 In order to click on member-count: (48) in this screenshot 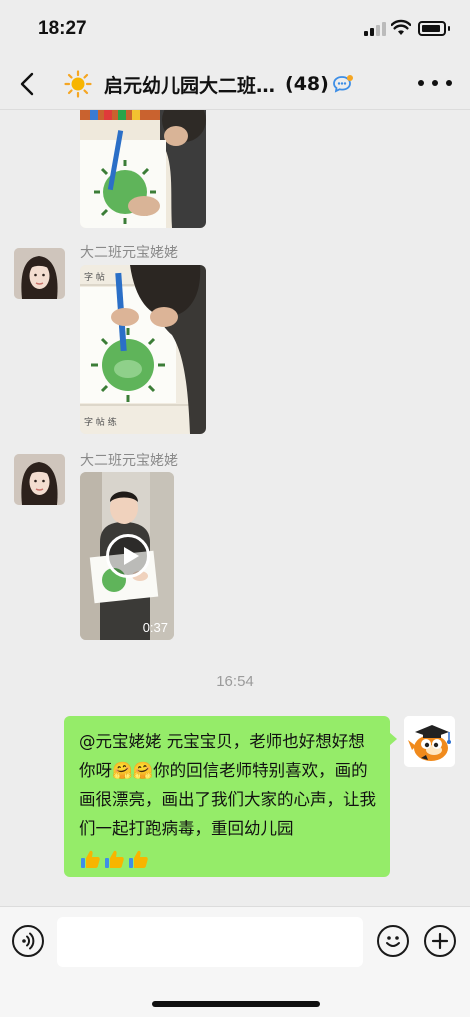, I will do `click(307, 84)`.